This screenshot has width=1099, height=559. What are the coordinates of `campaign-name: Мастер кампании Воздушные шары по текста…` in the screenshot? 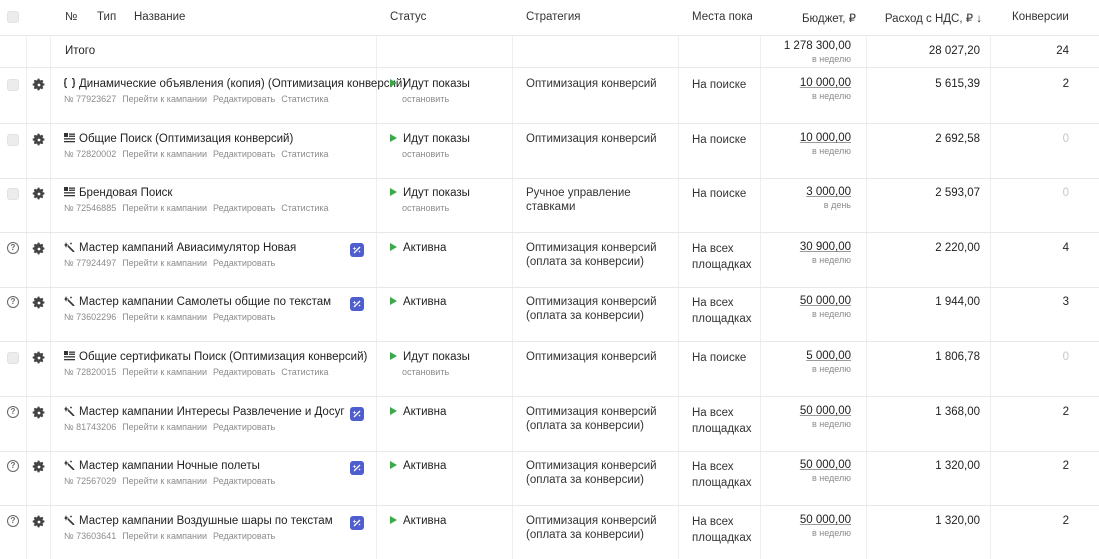 It's located at (198, 521).